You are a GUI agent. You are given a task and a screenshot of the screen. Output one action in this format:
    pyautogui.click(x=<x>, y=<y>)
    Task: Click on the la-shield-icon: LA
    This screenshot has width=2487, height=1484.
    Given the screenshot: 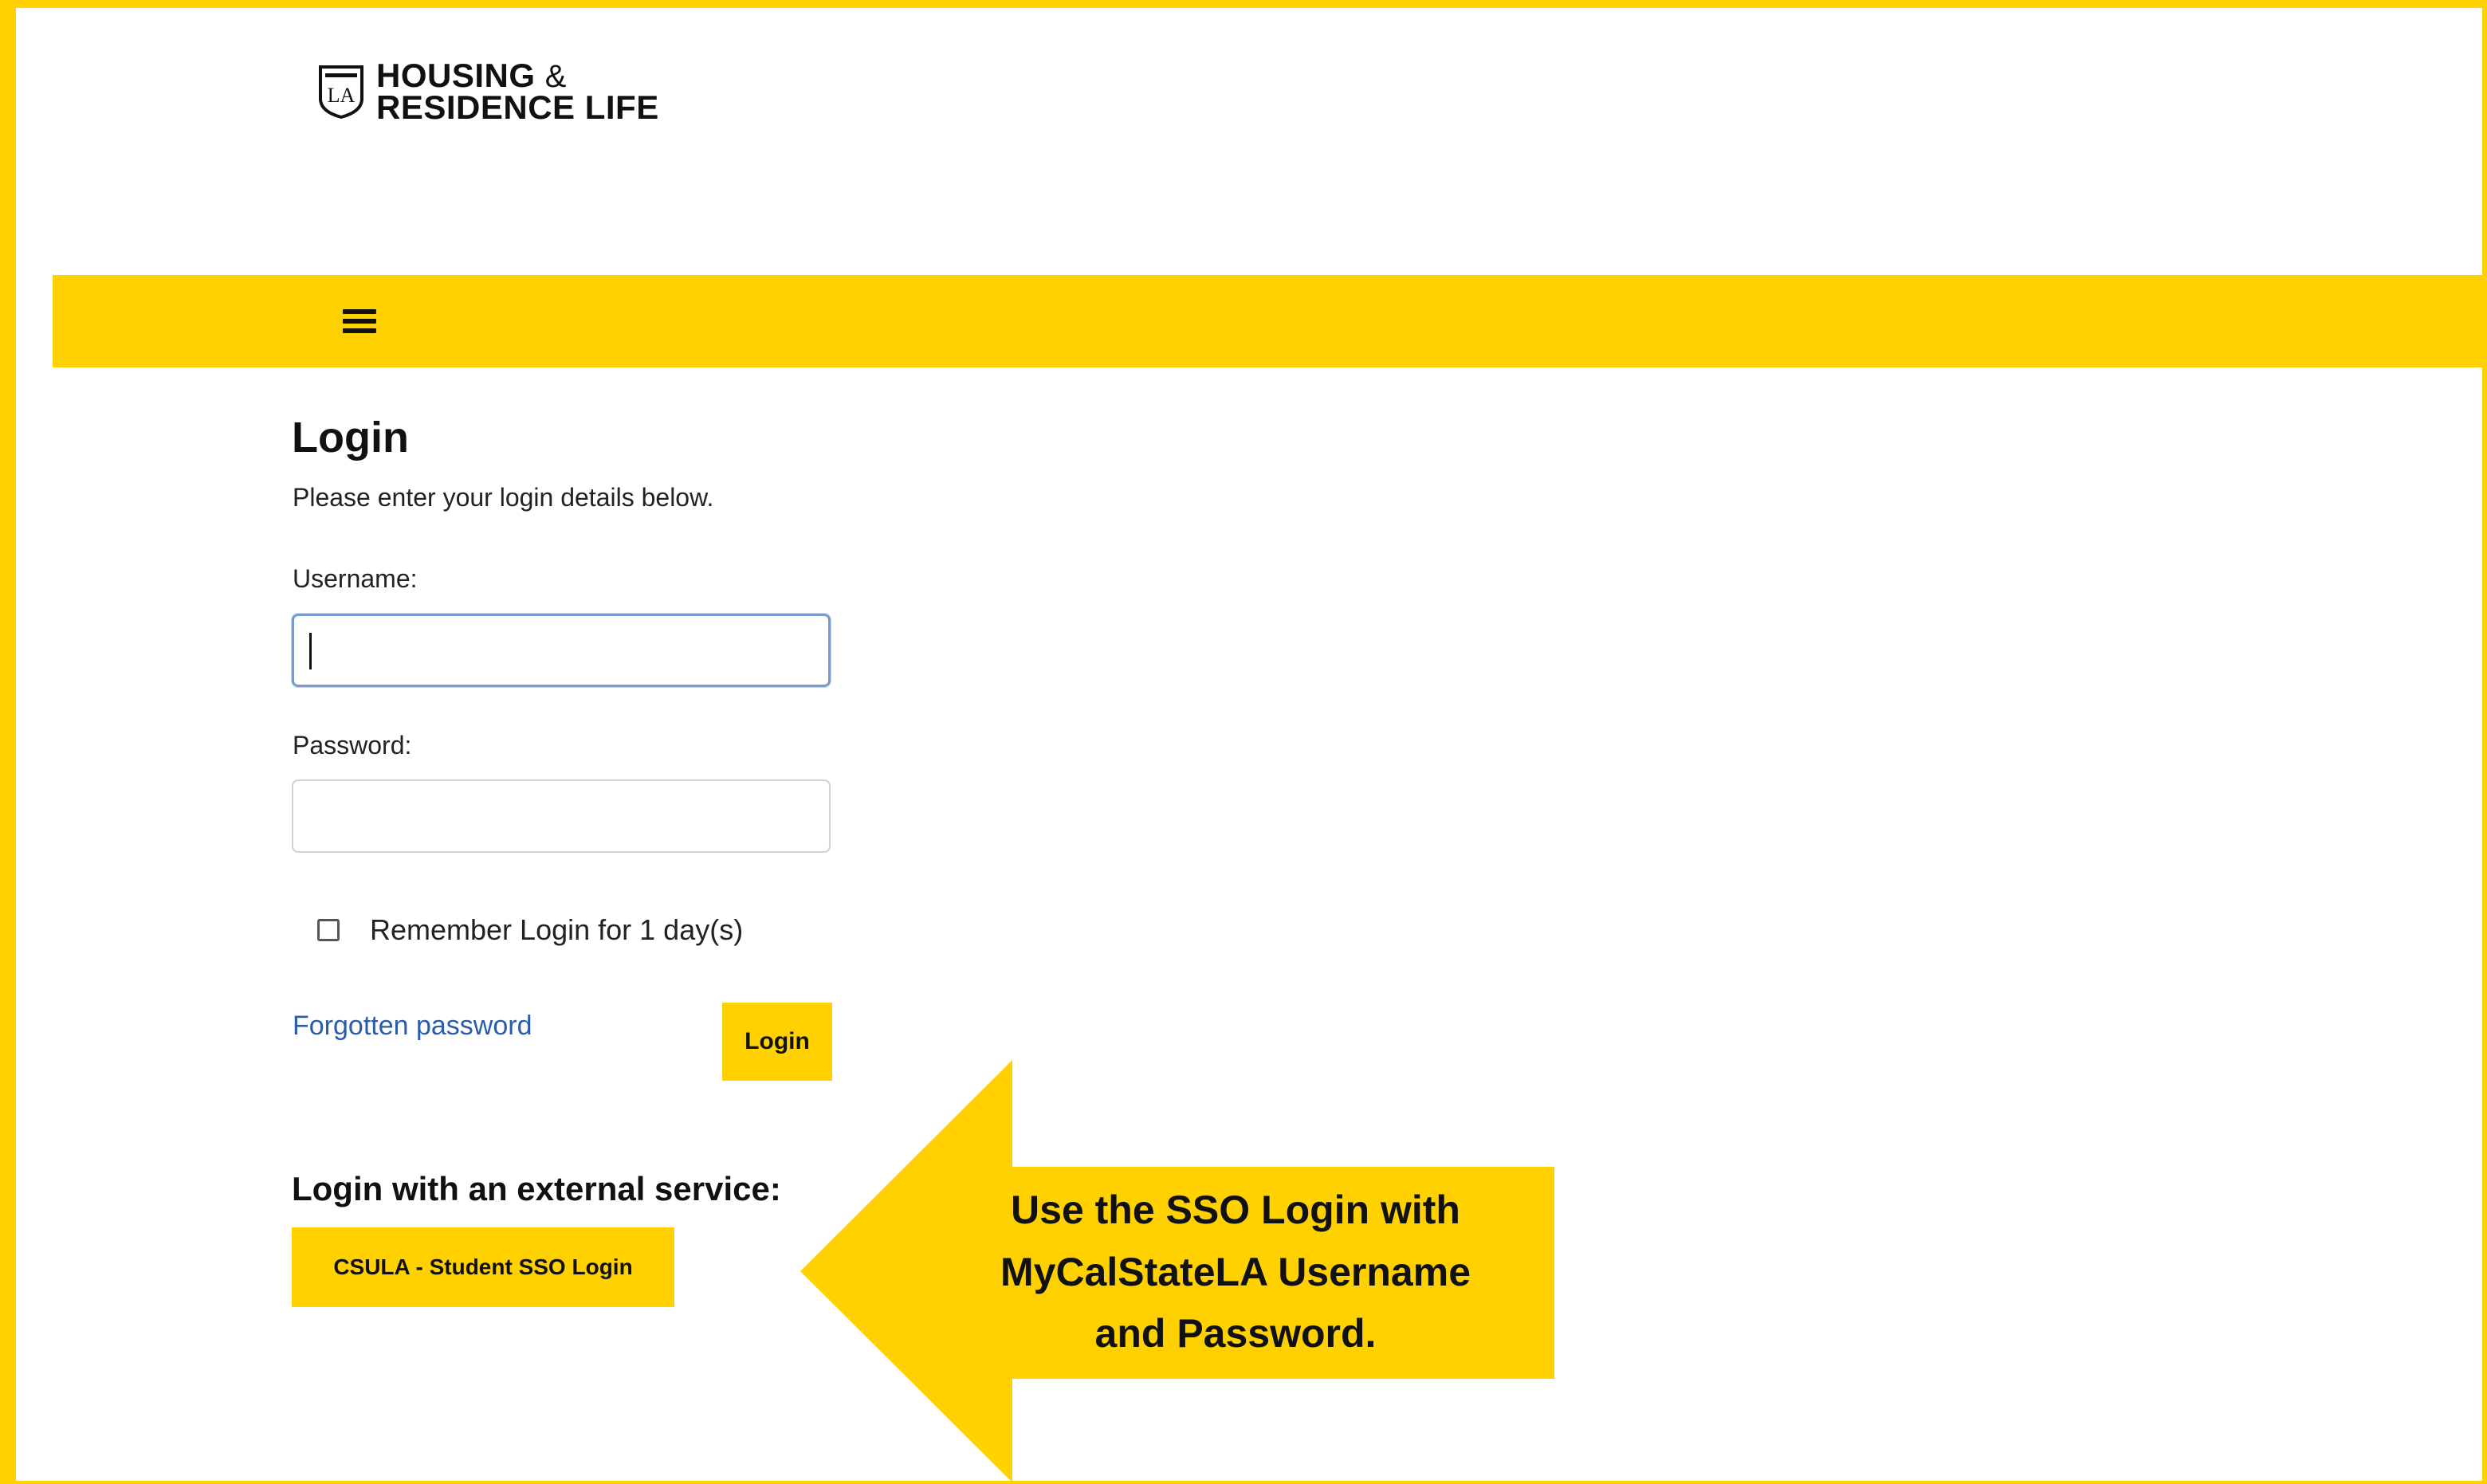 What is the action you would take?
    pyautogui.click(x=341, y=92)
    